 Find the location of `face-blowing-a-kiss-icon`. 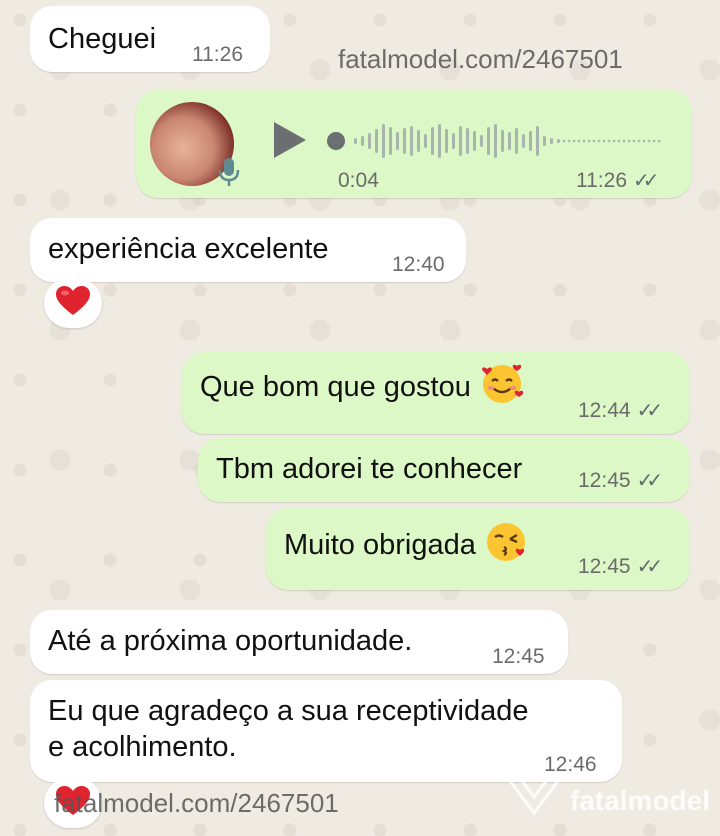

face-blowing-a-kiss-icon is located at coordinates (505, 542).